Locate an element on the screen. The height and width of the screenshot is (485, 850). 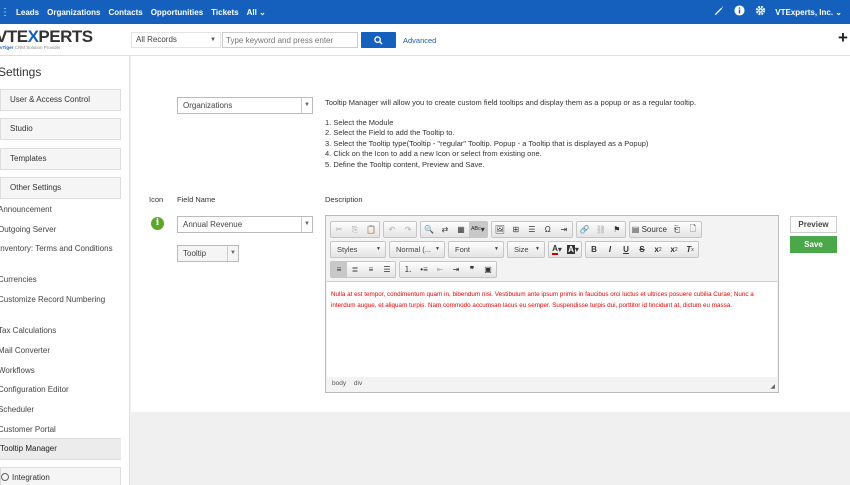
module-select: Organizations ▼ is located at coordinates (245, 105).